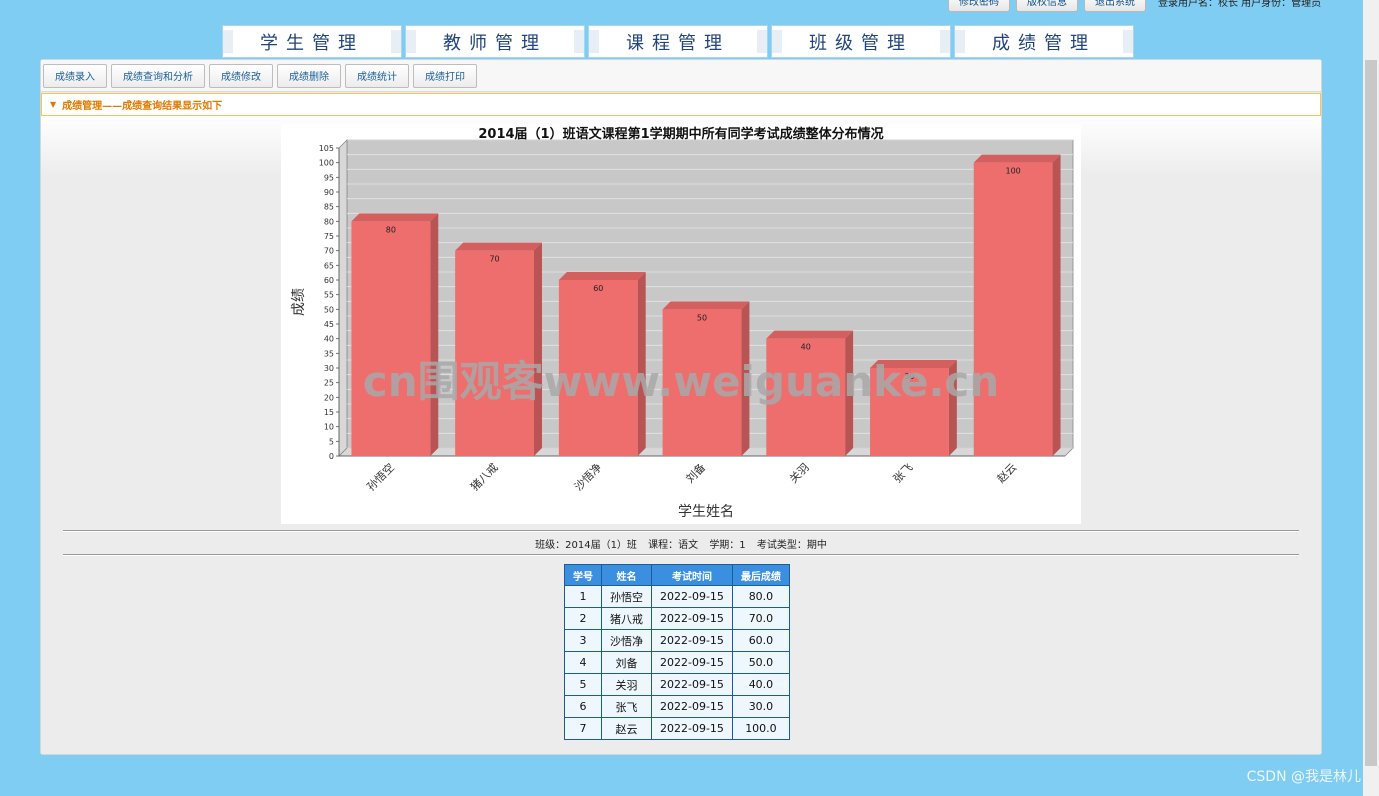 The height and width of the screenshot is (796, 1379). What do you see at coordinates (681, 104) in the screenshot?
I see `breadcrumb: ▼ 成绩管理——成绩查询结果显示如下` at bounding box center [681, 104].